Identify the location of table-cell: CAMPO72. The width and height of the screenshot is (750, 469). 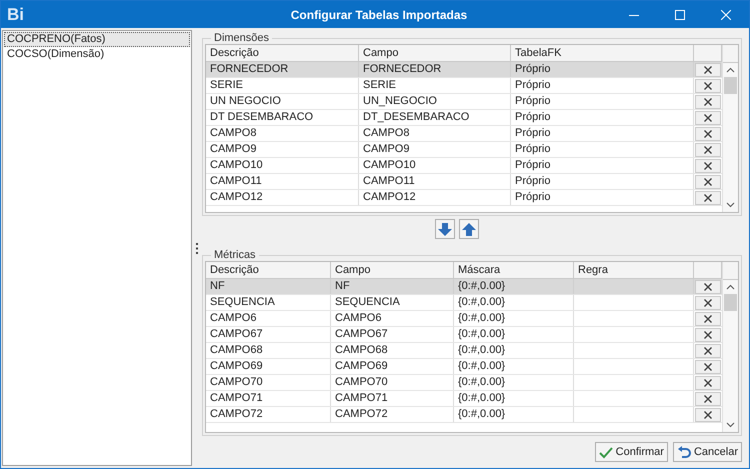
(268, 414).